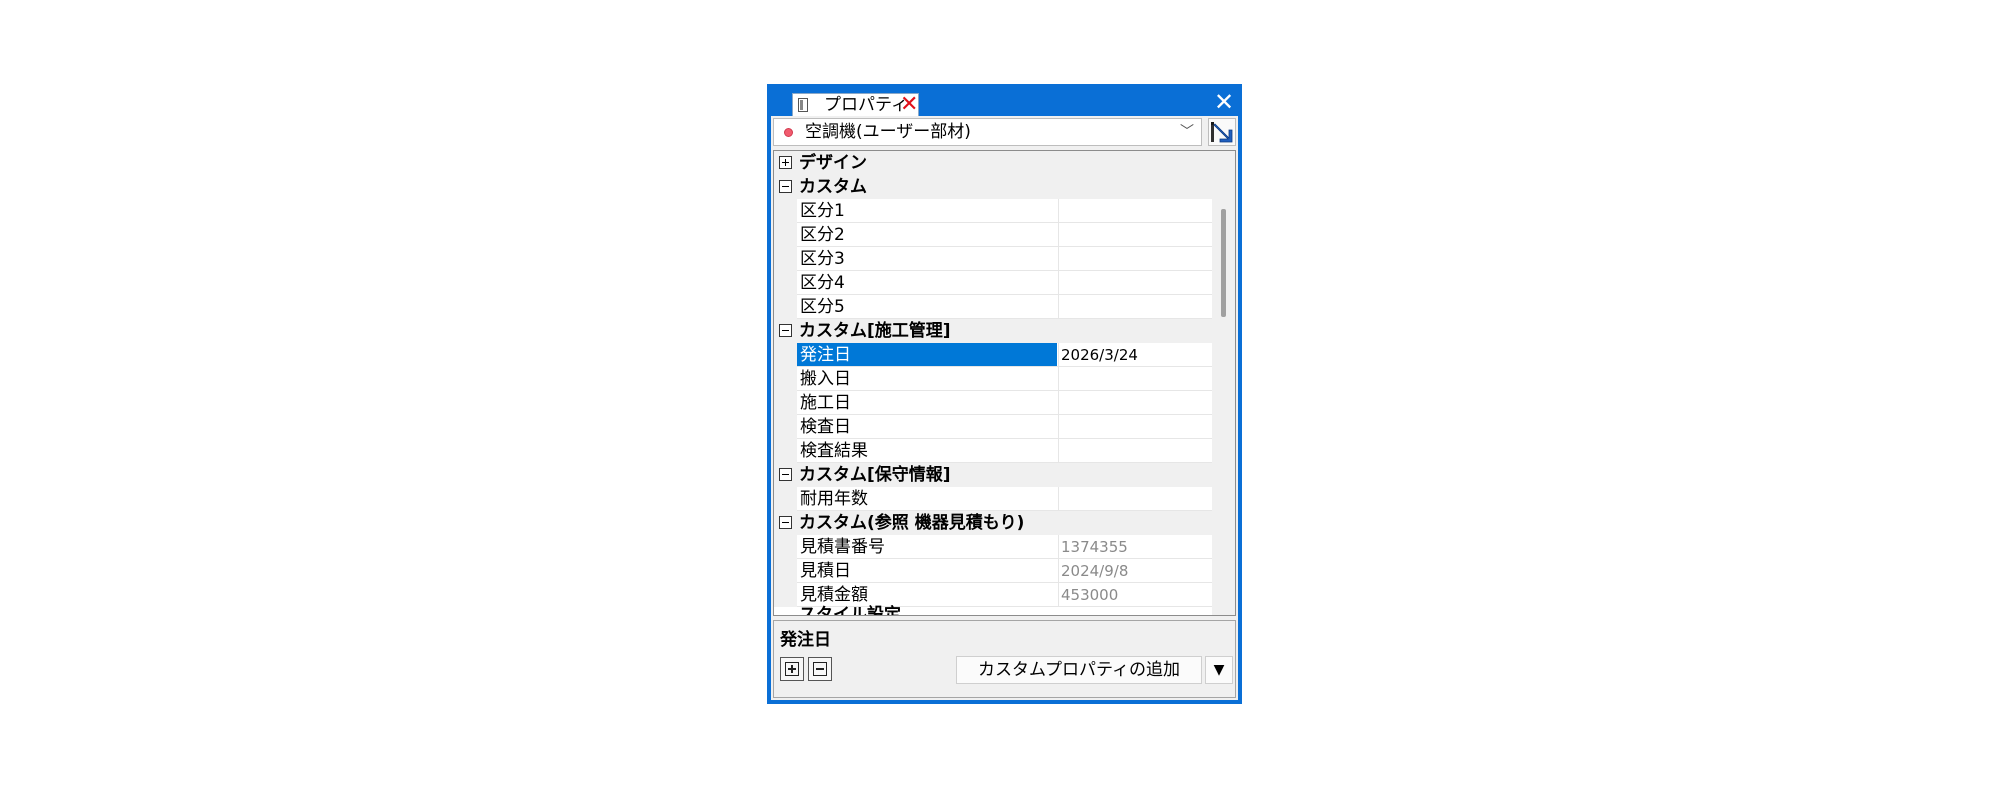 This screenshot has height=785, width=2000. I want to click on category-row-partial: スタイル設定, so click(993, 610).